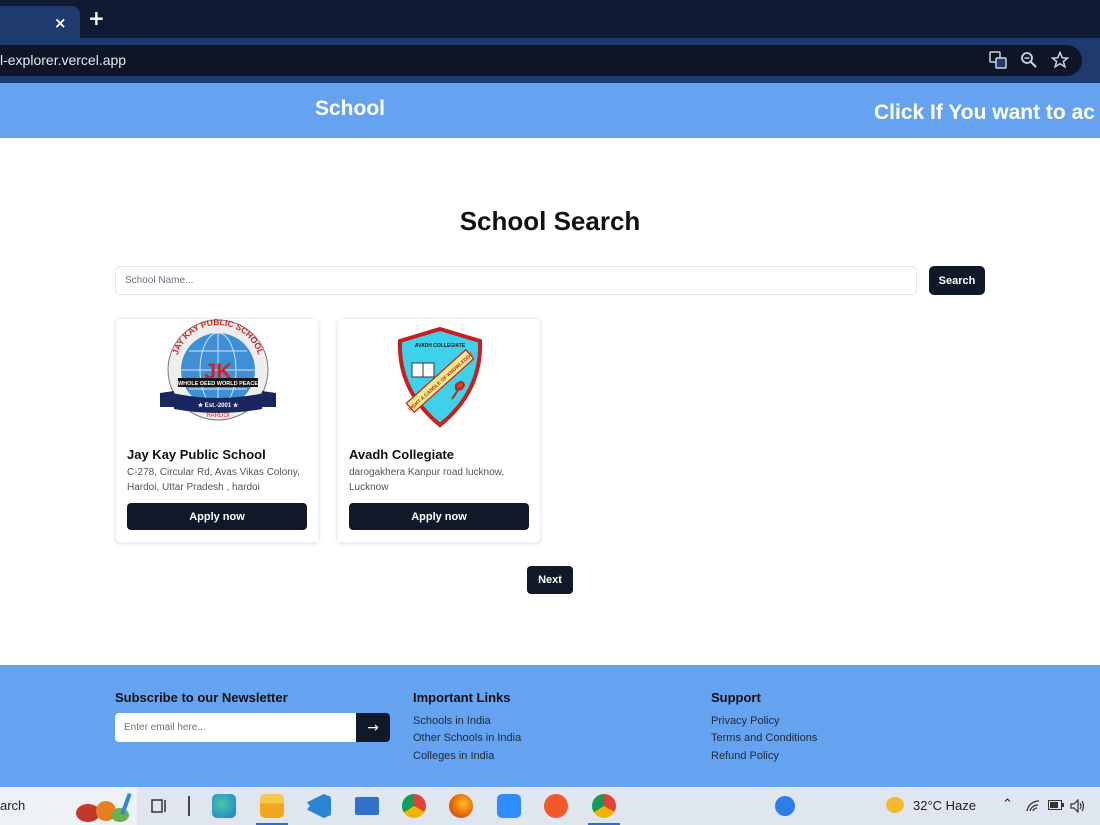 This screenshot has height=825, width=1100. Describe the element at coordinates (218, 405) in the screenshot. I see `logo-est: ★ Est.-2001 ★` at that location.